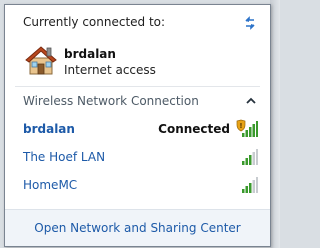 Image resolution: width=320 pixels, height=248 pixels. I want to click on open-network-sharing-center-link: Open Network and Sharing Center, so click(137, 228).